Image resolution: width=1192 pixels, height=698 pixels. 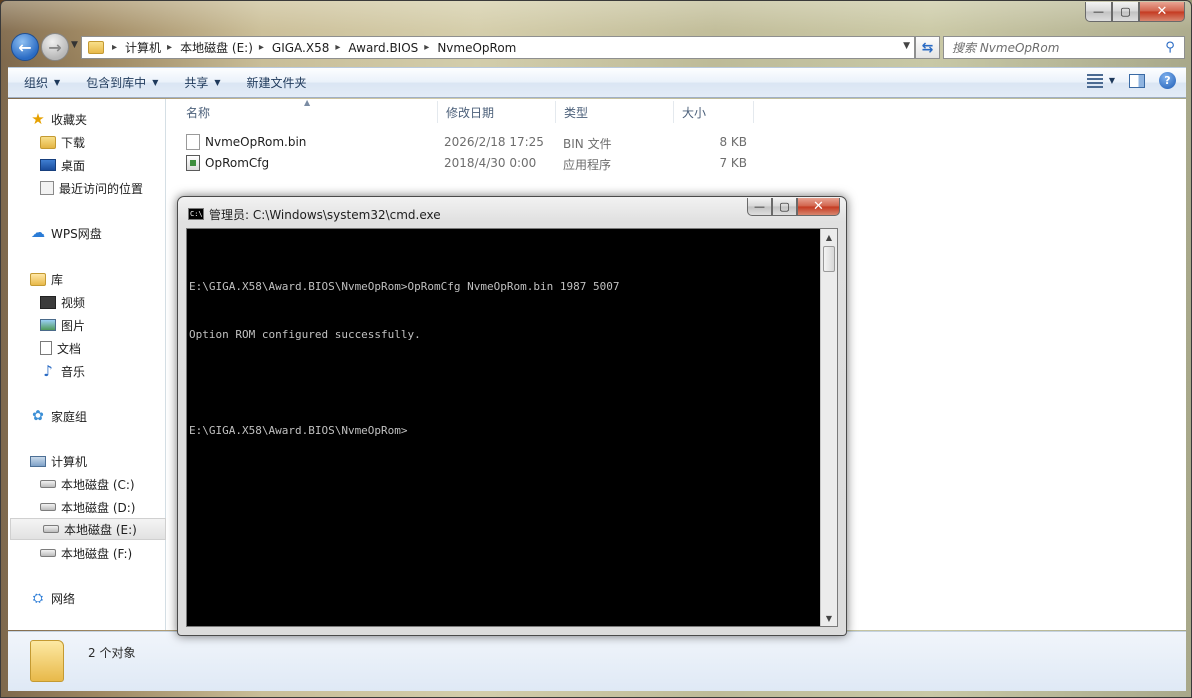 I want to click on nav-label: 下载, so click(x=73, y=142).